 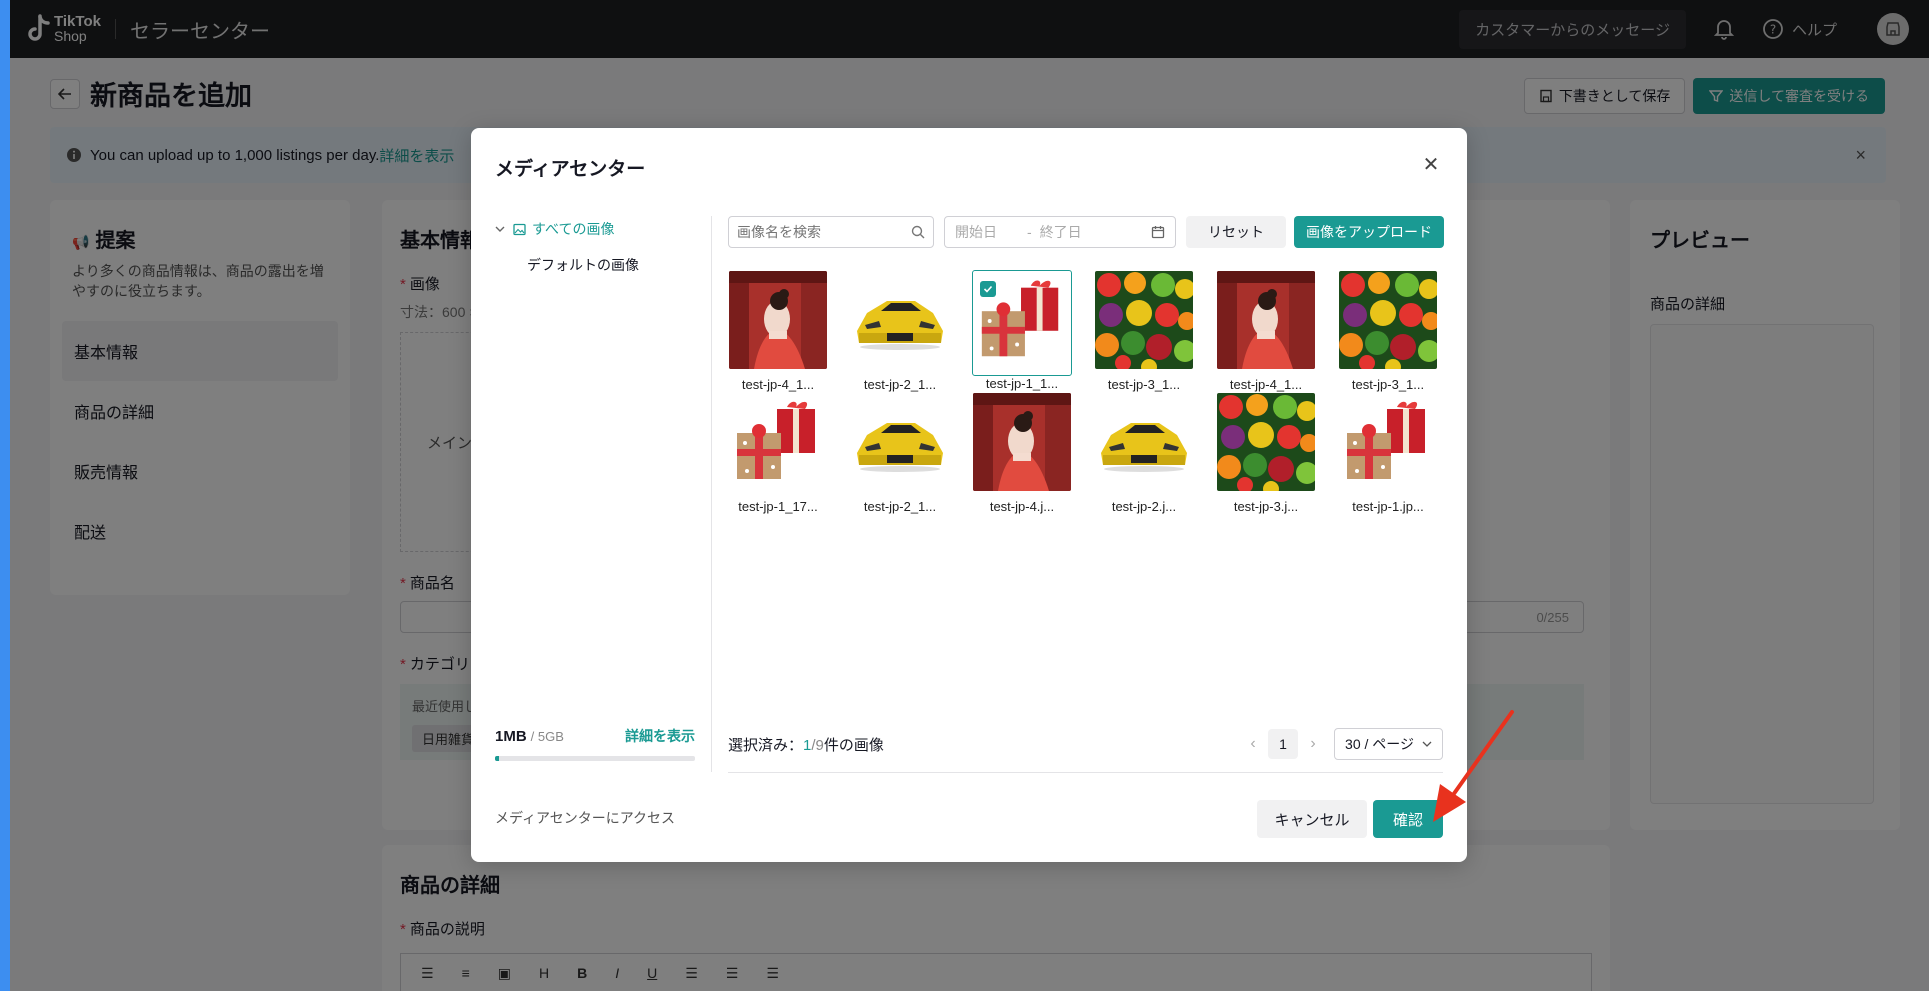 What do you see at coordinates (806, 744) in the screenshot?
I see `selection-count: 選択済み：1/9件の画像` at bounding box center [806, 744].